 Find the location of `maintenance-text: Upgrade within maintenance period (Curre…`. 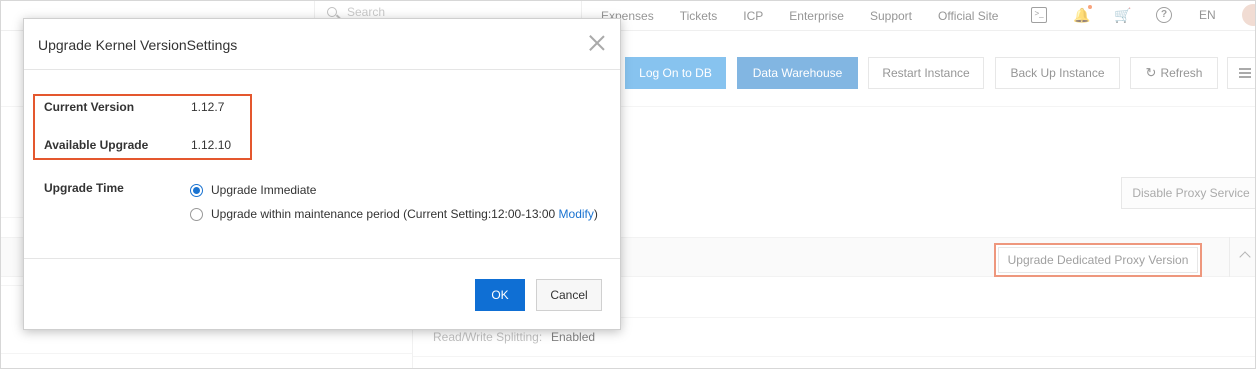

maintenance-text: Upgrade within maintenance period (Curre… is located at coordinates (385, 214).